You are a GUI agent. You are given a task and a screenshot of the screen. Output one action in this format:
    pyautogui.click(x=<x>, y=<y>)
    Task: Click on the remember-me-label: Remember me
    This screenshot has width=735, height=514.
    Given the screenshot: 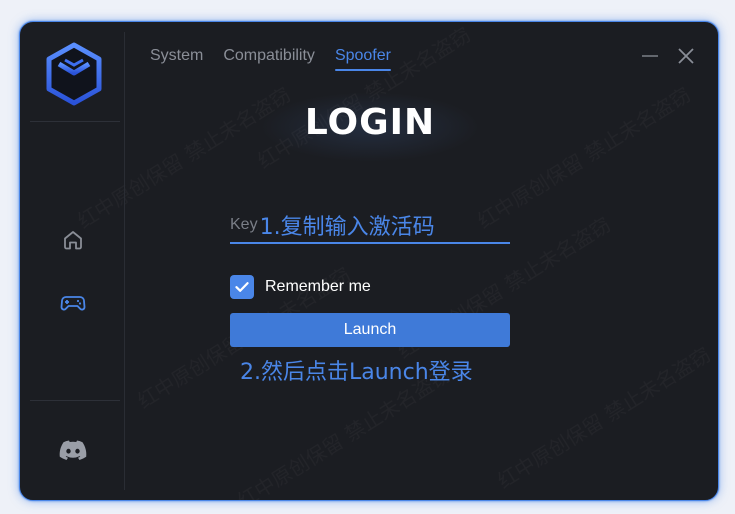 What is the action you would take?
    pyautogui.click(x=318, y=286)
    